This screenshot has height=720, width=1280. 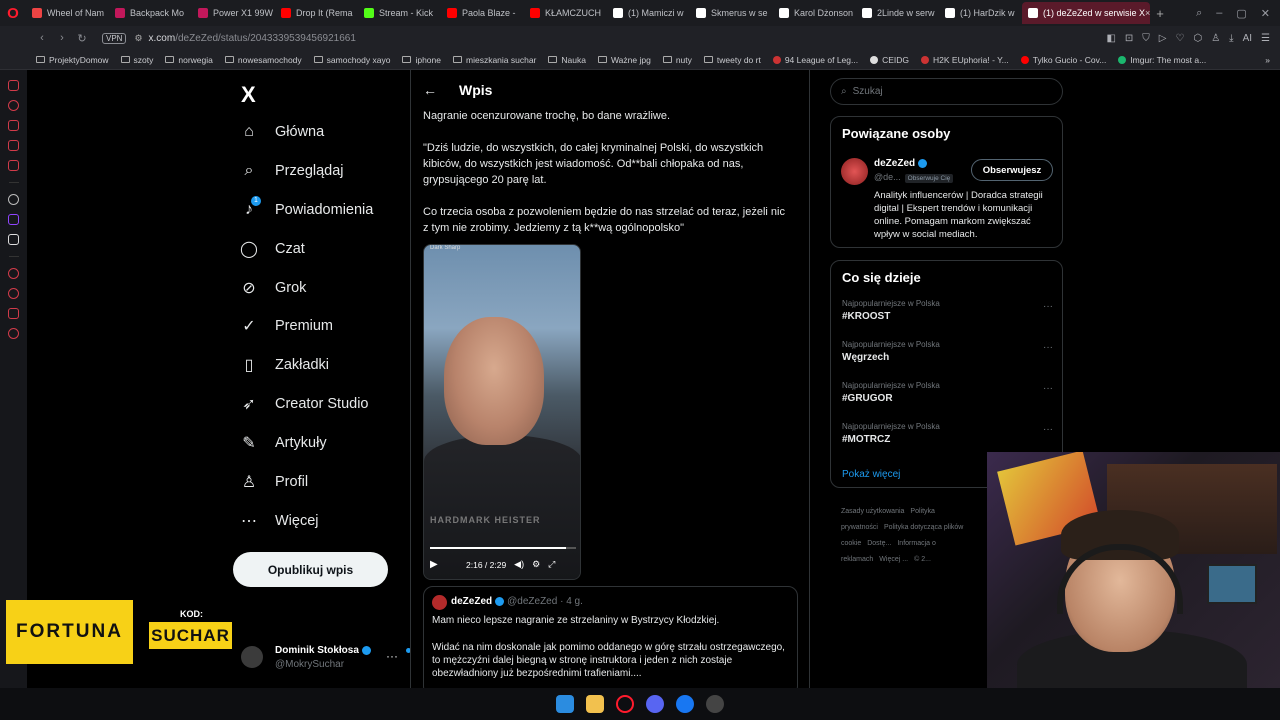 I want to click on nav-item-profile: ♙ Profil, so click(x=273, y=482).